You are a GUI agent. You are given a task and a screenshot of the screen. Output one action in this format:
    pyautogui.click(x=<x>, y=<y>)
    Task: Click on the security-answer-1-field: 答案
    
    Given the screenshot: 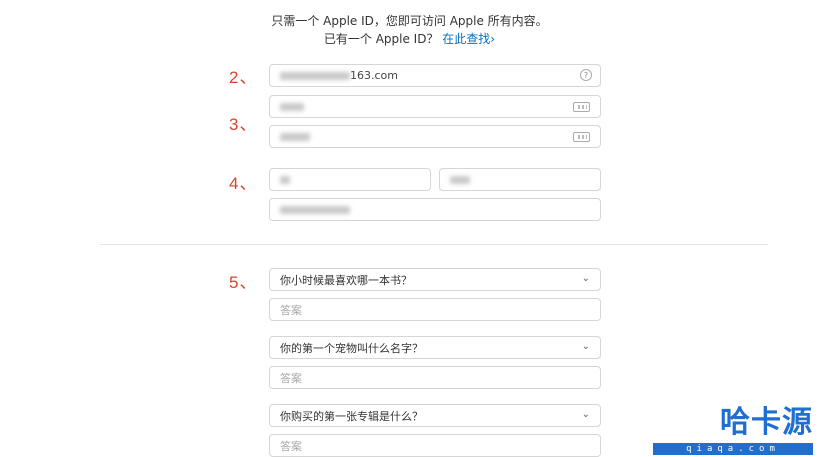 What is the action you would take?
    pyautogui.click(x=435, y=309)
    